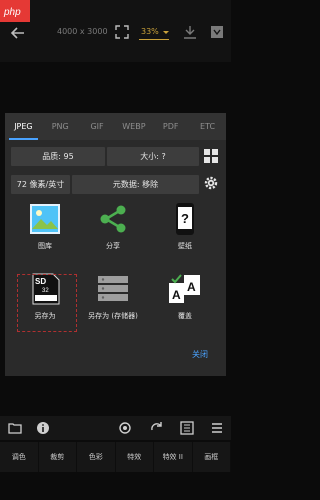 Image resolution: width=320 pixels, height=500 pixels. I want to click on share-icon, so click(113, 219).